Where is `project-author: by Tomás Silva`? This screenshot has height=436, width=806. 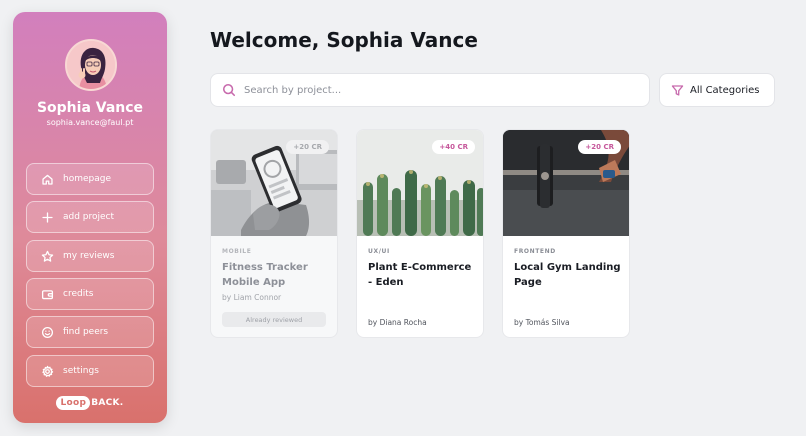
project-author: by Tomás Silva is located at coordinates (542, 322).